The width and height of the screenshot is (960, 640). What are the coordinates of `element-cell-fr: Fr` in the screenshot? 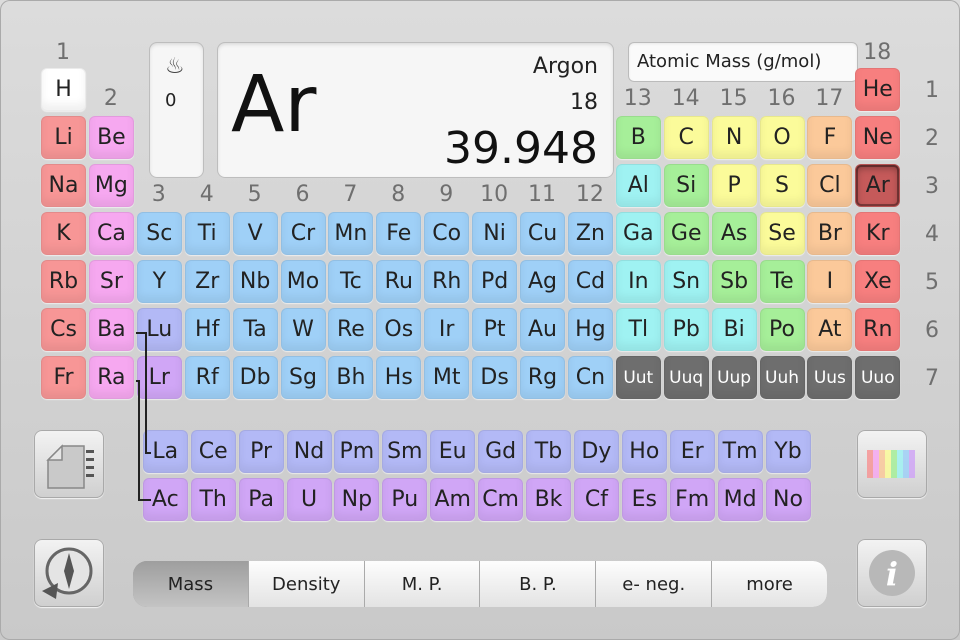 It's located at (63, 377).